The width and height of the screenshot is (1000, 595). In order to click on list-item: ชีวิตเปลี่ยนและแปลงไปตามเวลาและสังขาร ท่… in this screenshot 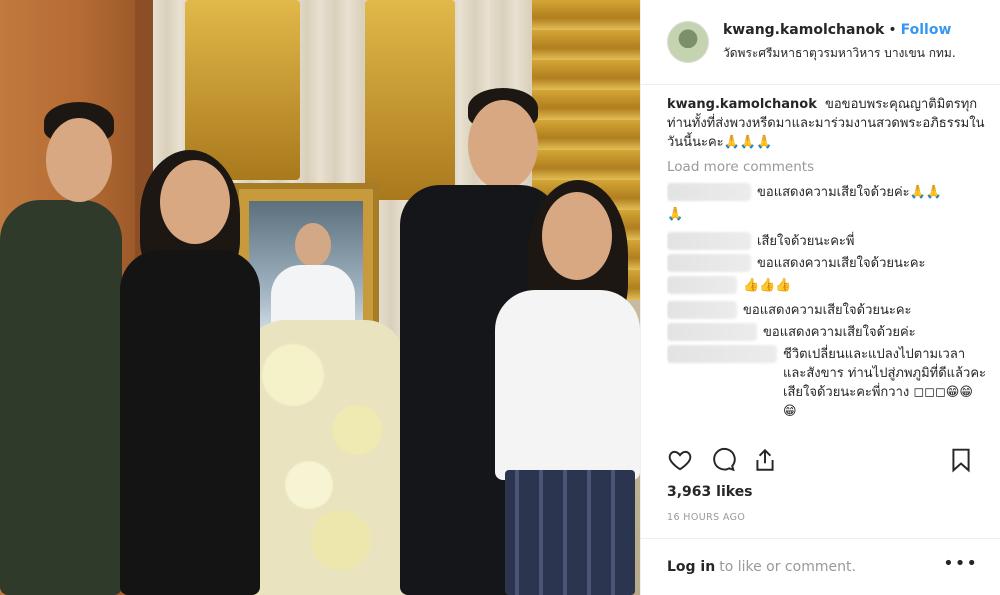, I will do `click(826, 383)`.